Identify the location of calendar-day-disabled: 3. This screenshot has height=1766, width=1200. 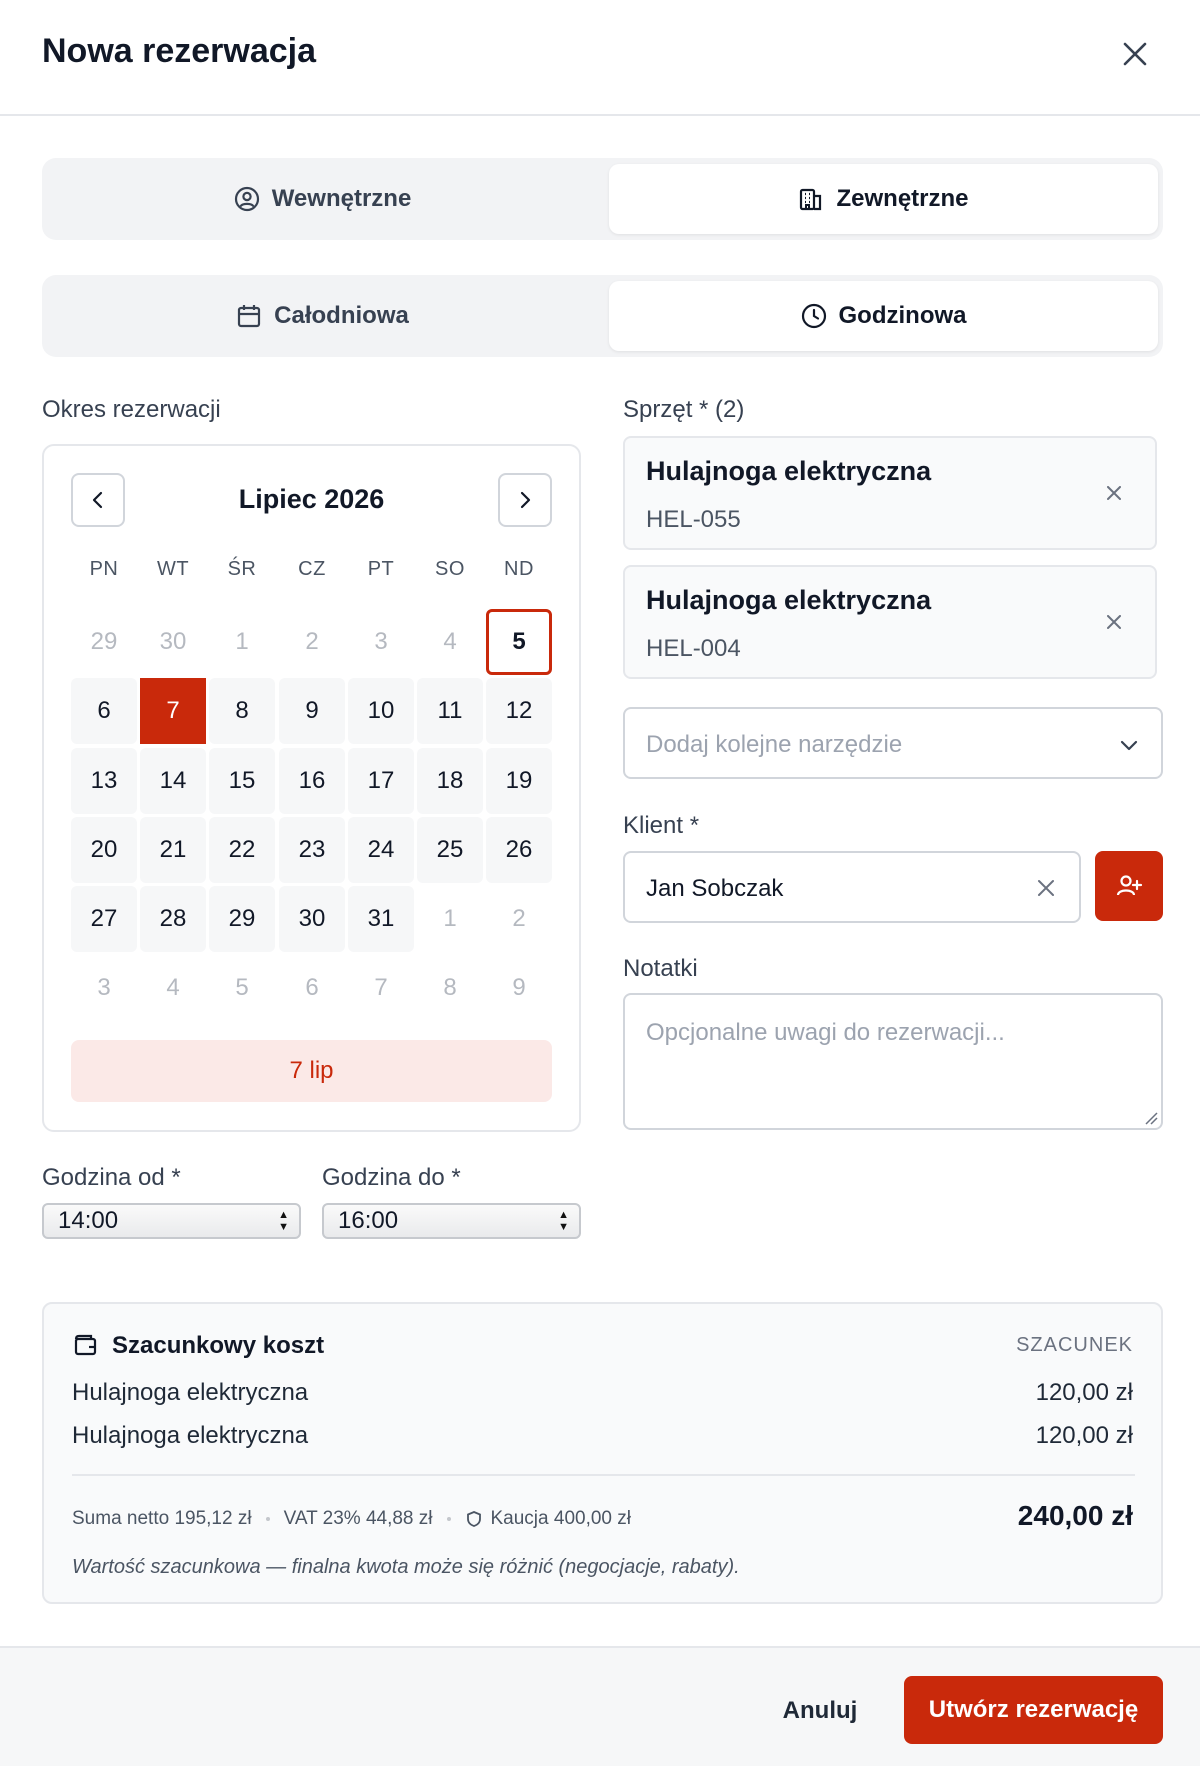
(104, 987).